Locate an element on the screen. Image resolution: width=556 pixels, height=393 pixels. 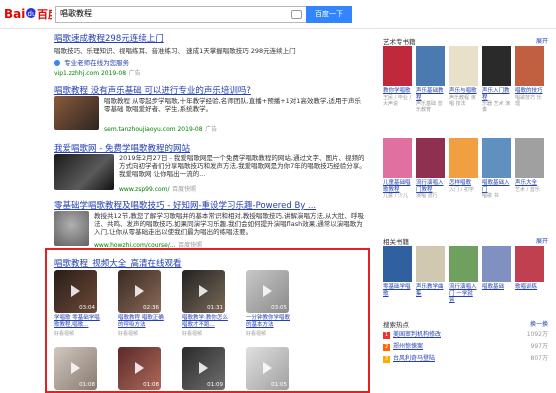
book-title: 声乐与唱歌 is located at coordinates (463, 91).